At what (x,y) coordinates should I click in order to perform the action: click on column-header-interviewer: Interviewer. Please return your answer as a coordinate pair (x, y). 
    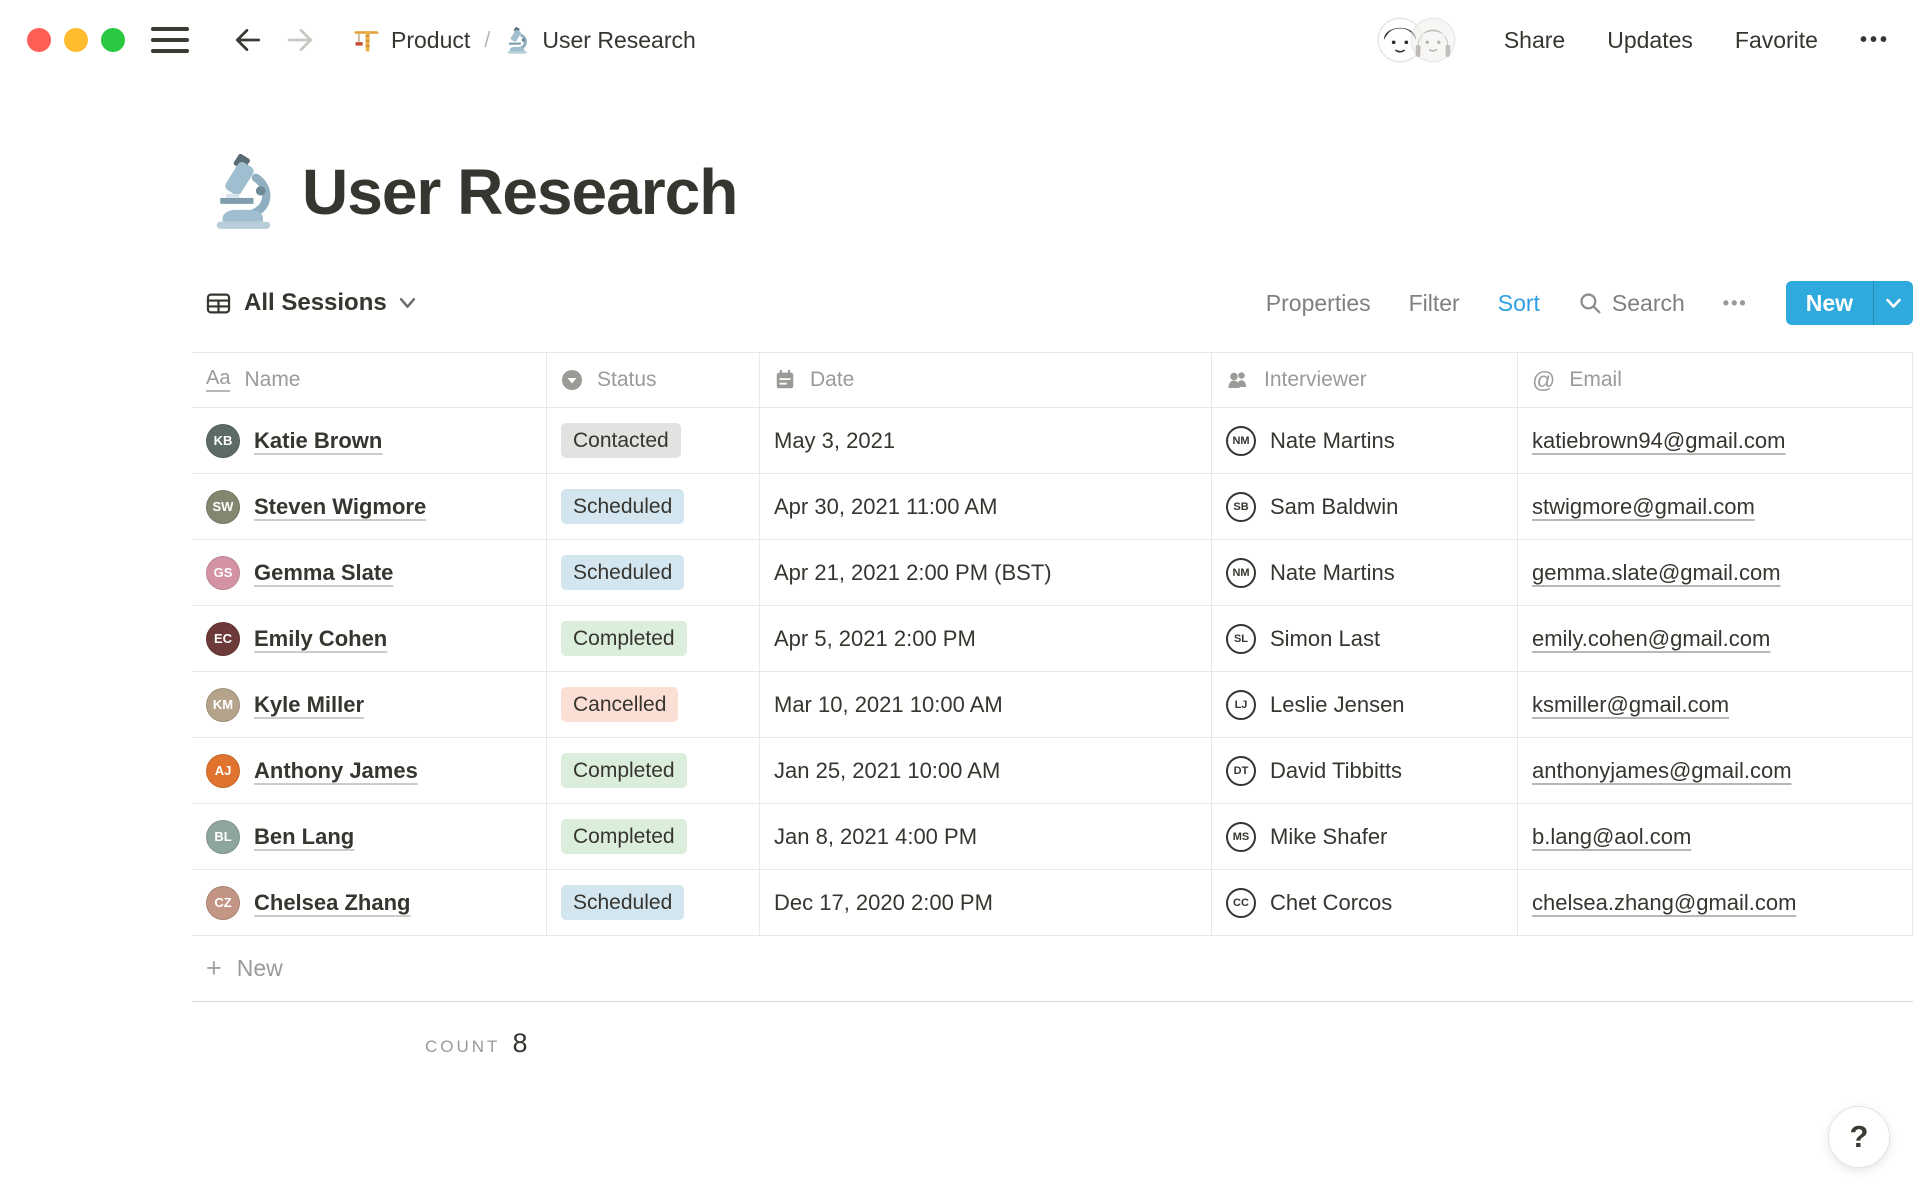
    Looking at the image, I should click on (1365, 380).